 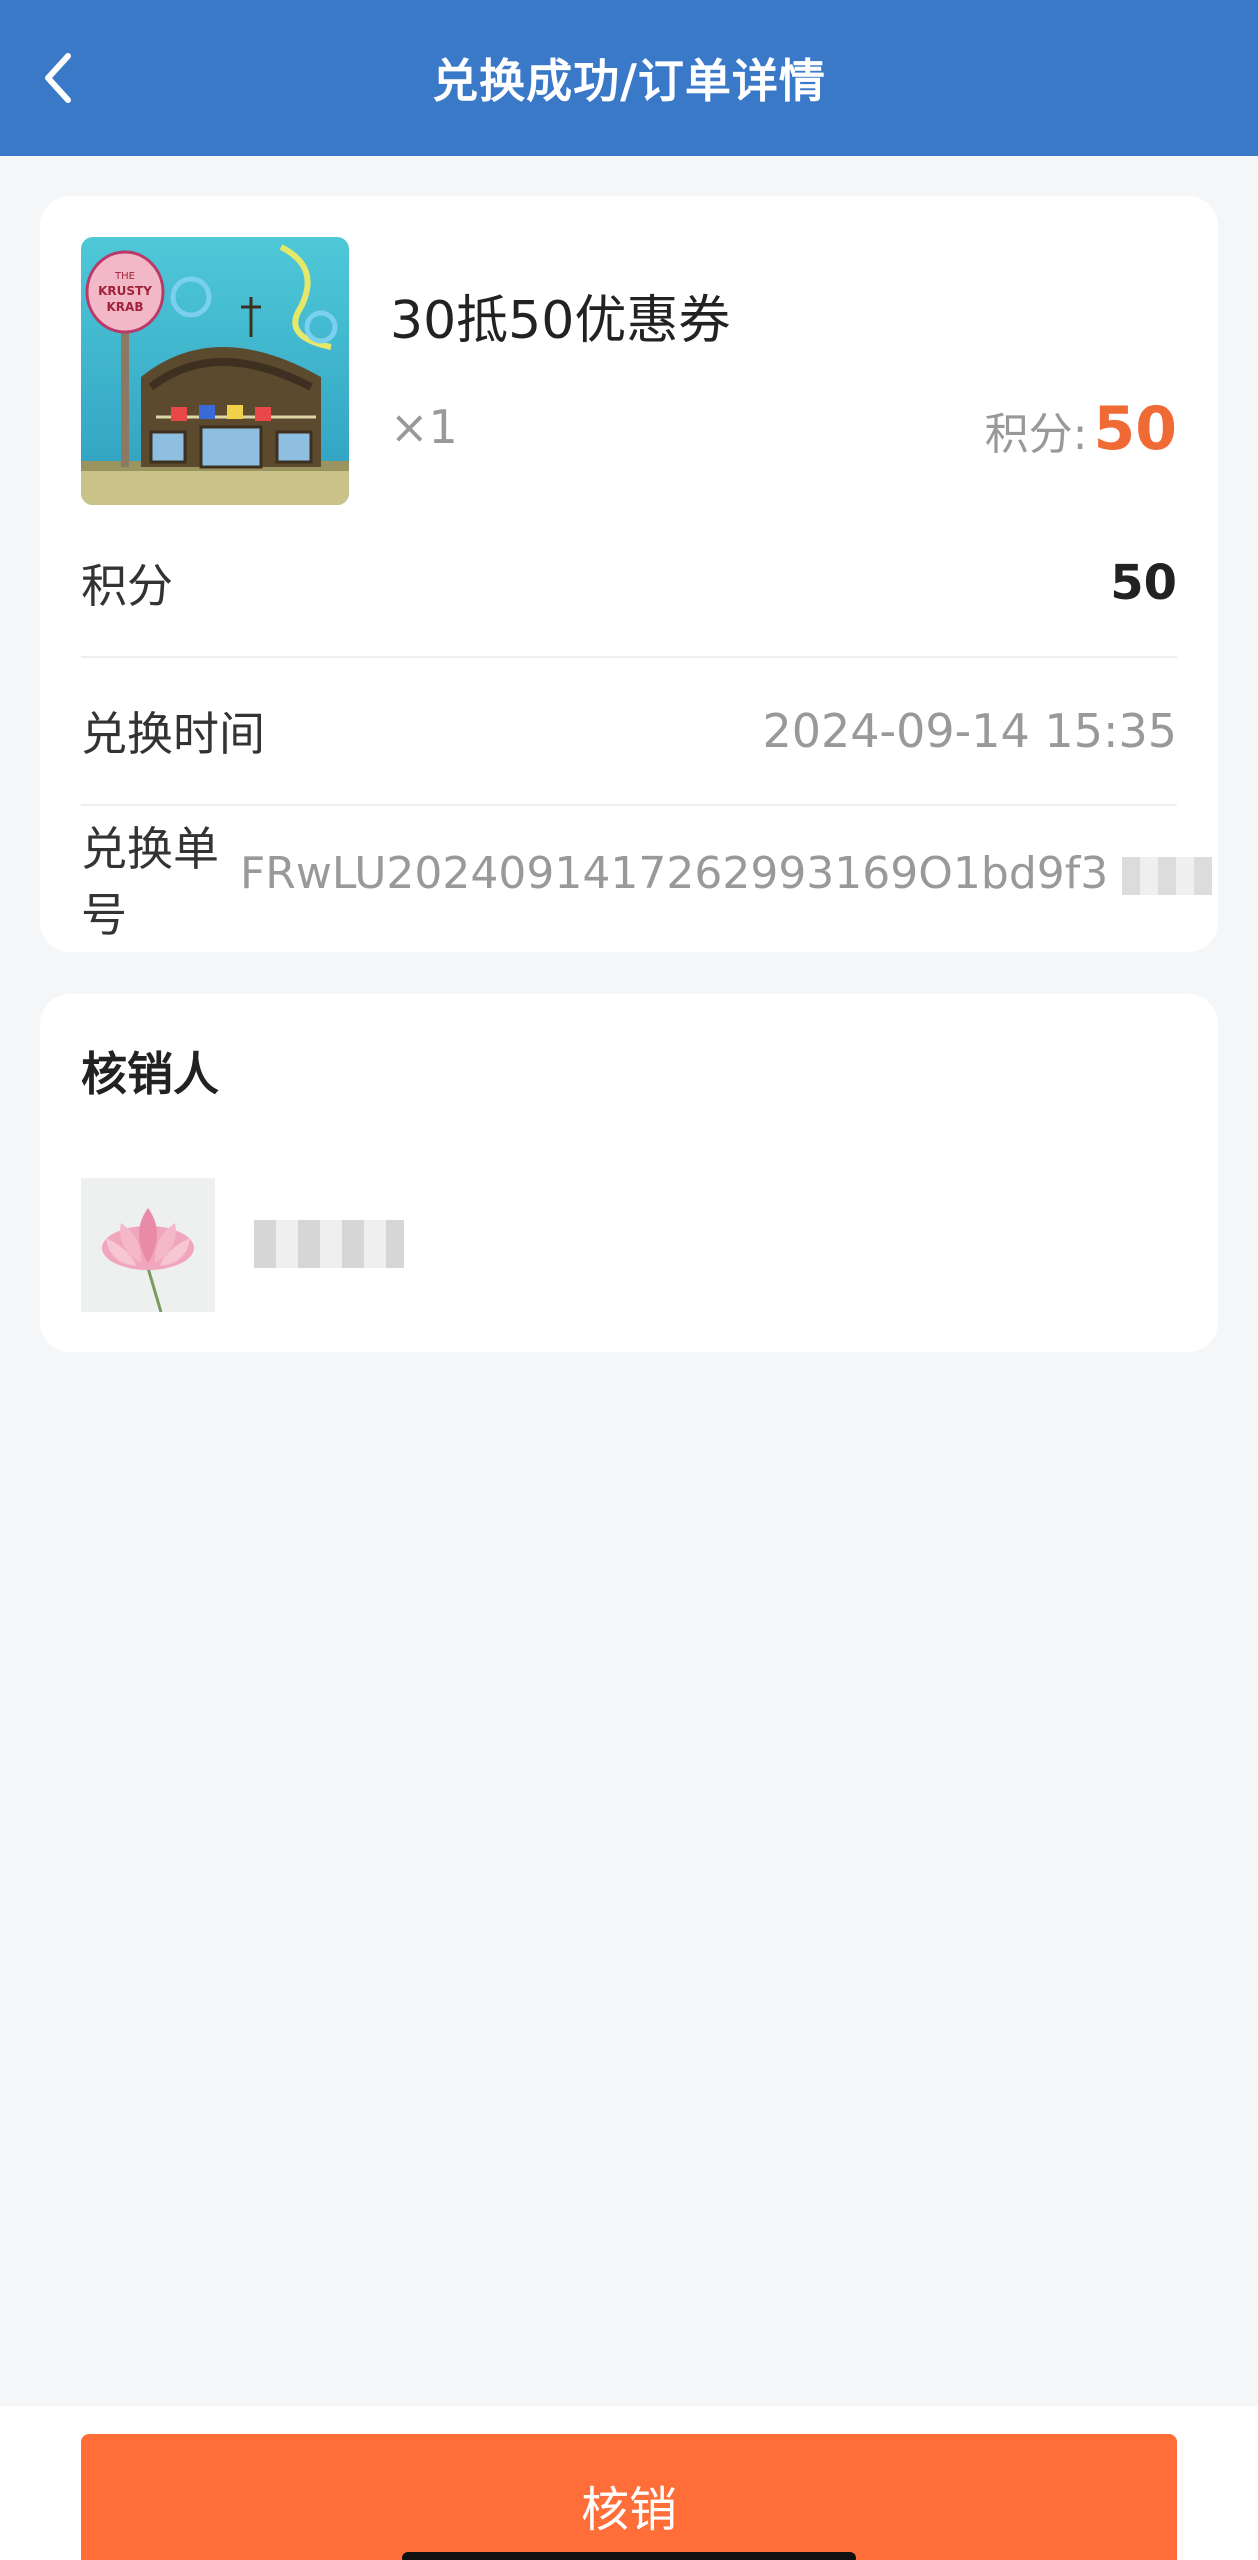 I want to click on chevron-left-icon, so click(x=58, y=78).